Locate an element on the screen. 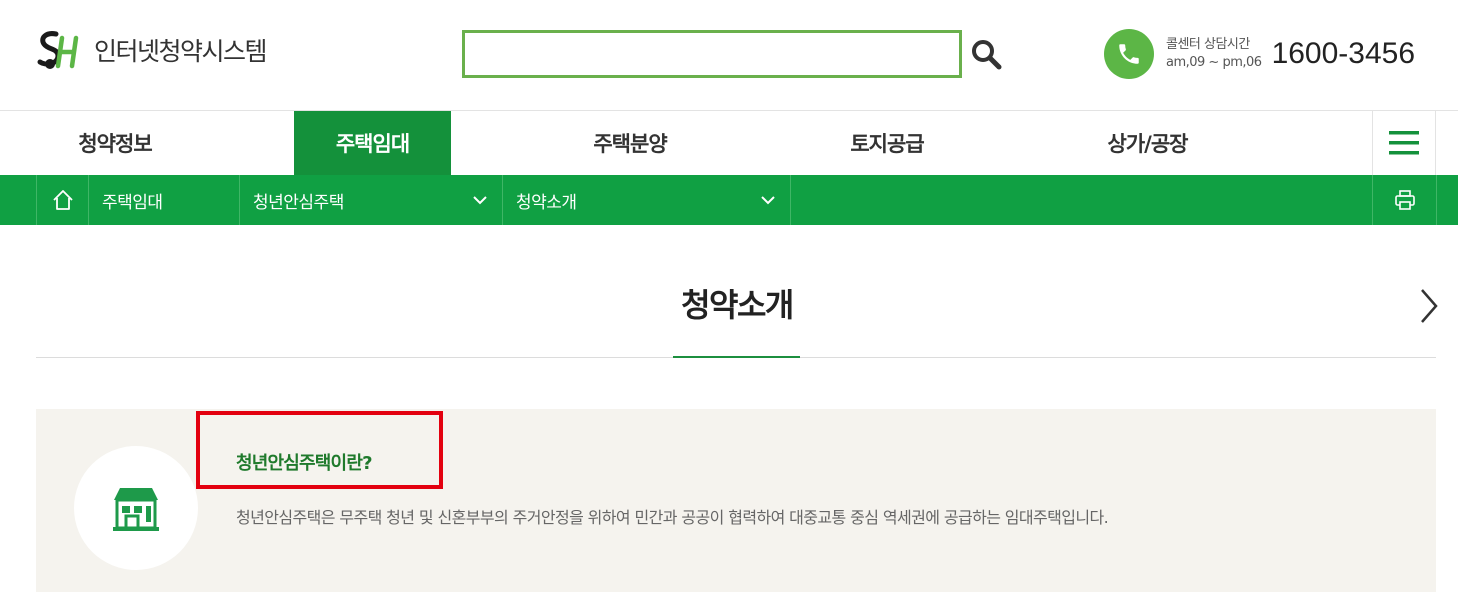 This screenshot has height=592, width=1458. nav-item-shop-factory: 상가/공장 is located at coordinates (1147, 143).